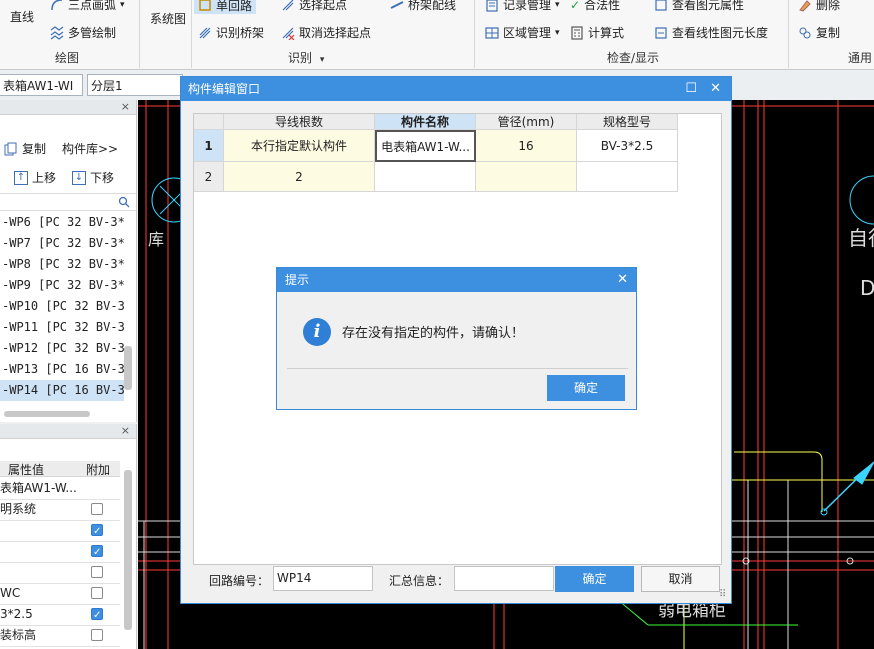 This screenshot has width=874, height=649. What do you see at coordinates (22, 16) in the screenshot?
I see `line-button: 直线` at bounding box center [22, 16].